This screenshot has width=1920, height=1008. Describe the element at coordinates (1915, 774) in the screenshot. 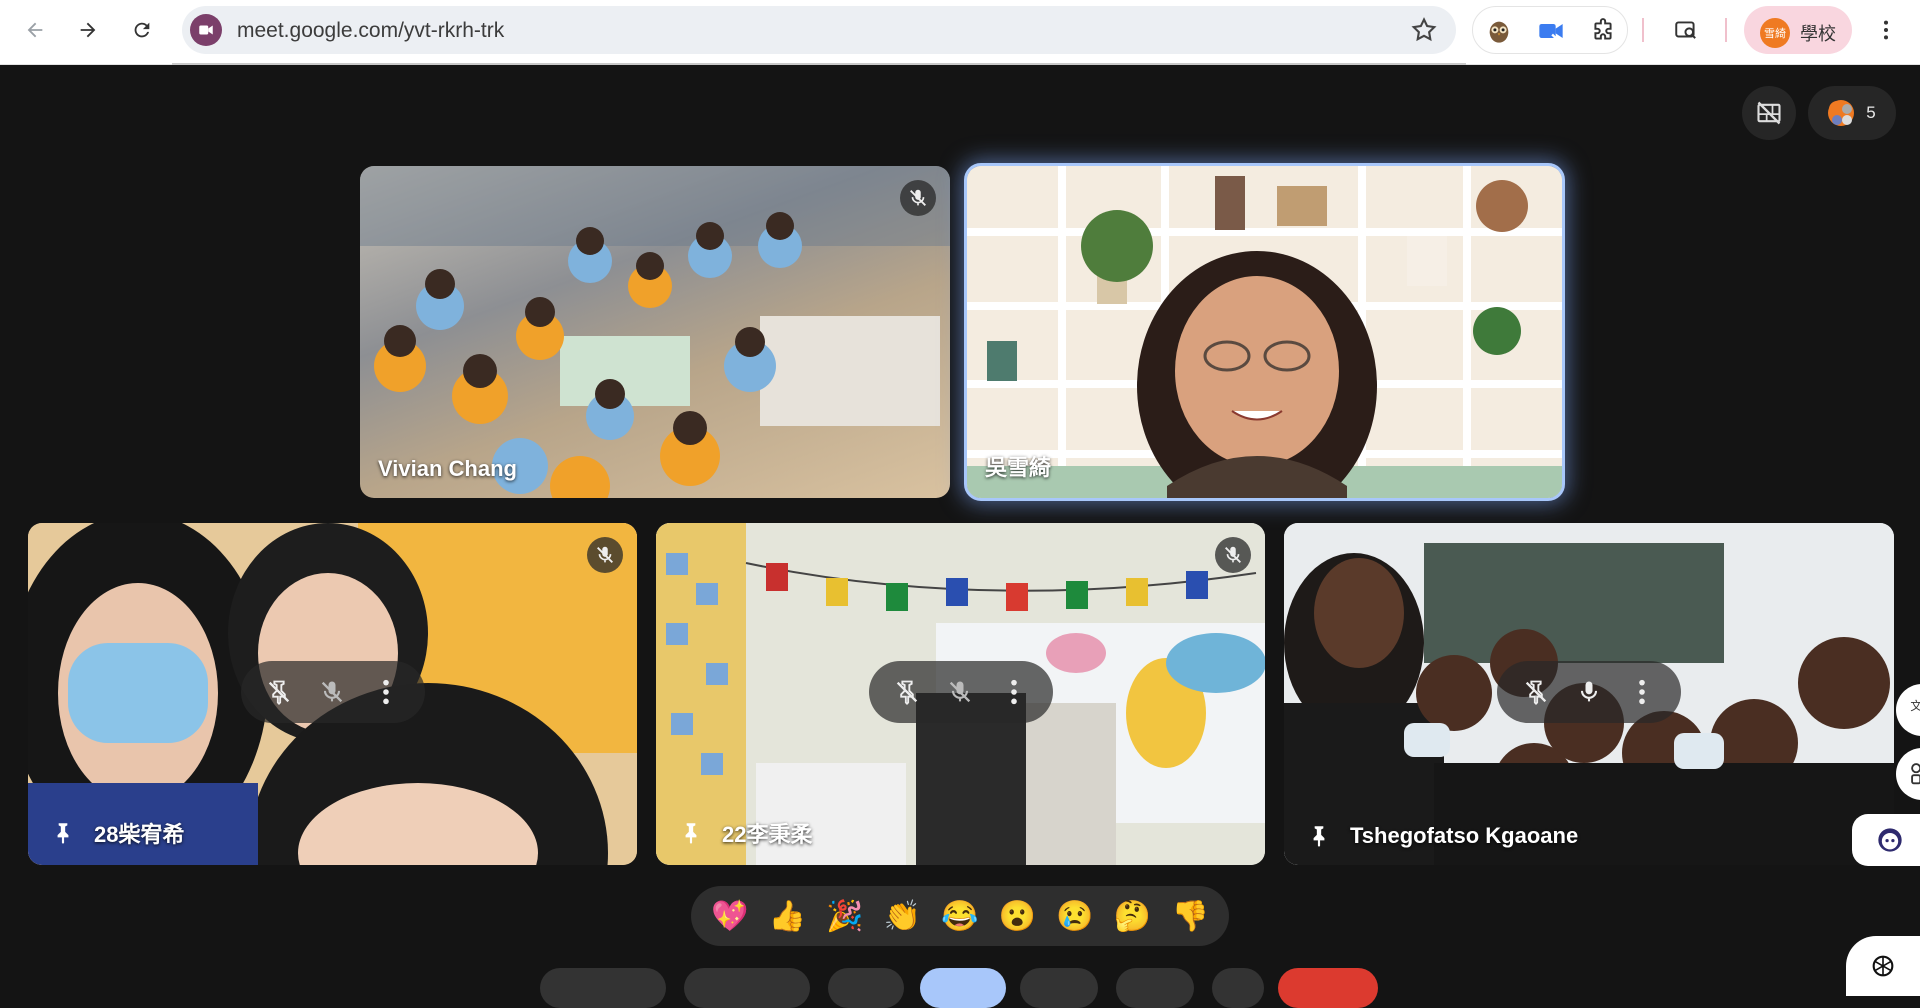

I see `effects-icon` at that location.